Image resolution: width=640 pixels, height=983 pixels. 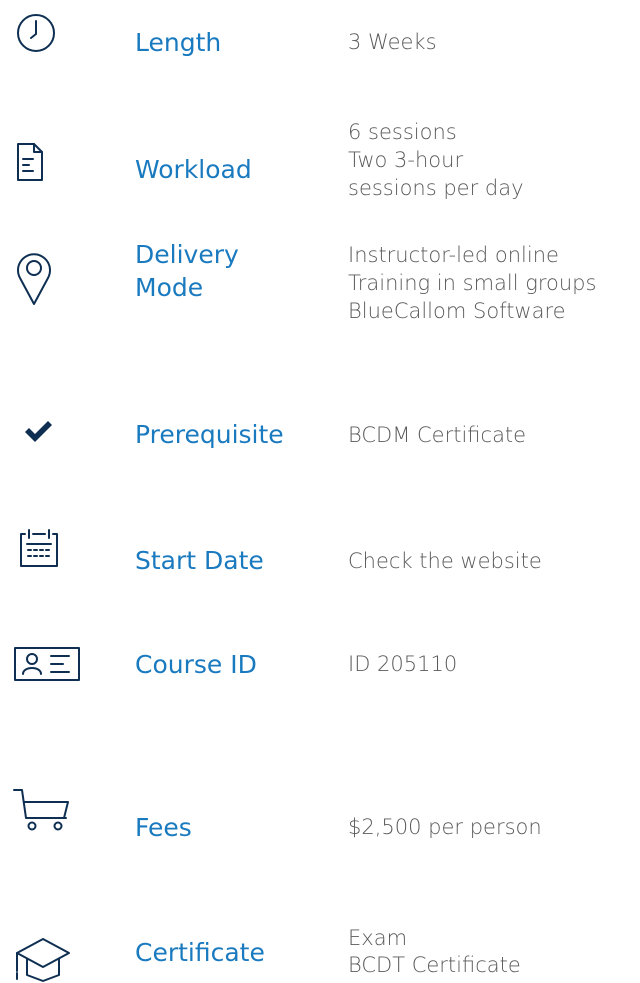 I want to click on row-value: Exam BCDT Certificate, so click(x=434, y=952).